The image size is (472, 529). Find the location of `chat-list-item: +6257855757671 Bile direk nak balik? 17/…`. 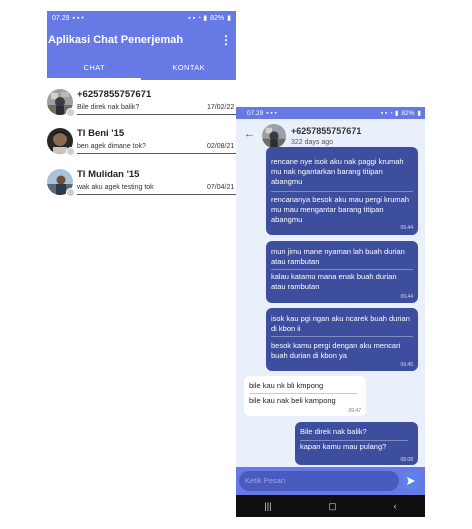

chat-list-item: +6257855757671 Bile direk nak balik? 17/… is located at coordinates (141, 109).